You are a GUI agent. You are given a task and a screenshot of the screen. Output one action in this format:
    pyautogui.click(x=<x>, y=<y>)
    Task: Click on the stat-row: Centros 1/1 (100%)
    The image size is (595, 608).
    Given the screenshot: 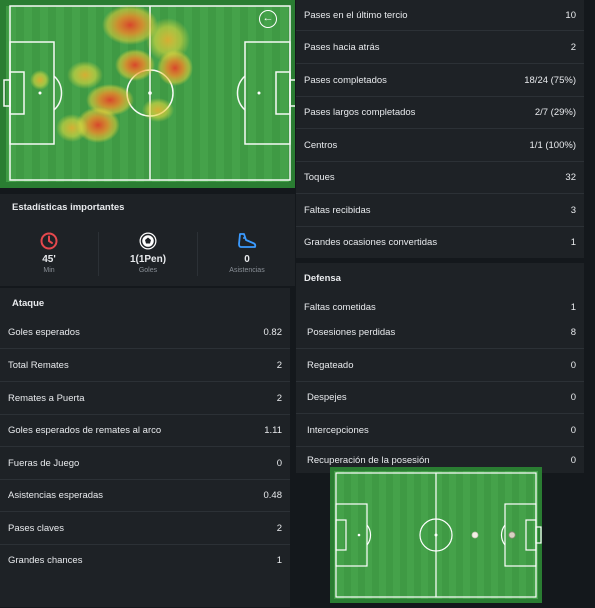 What is the action you would take?
    pyautogui.click(x=440, y=145)
    